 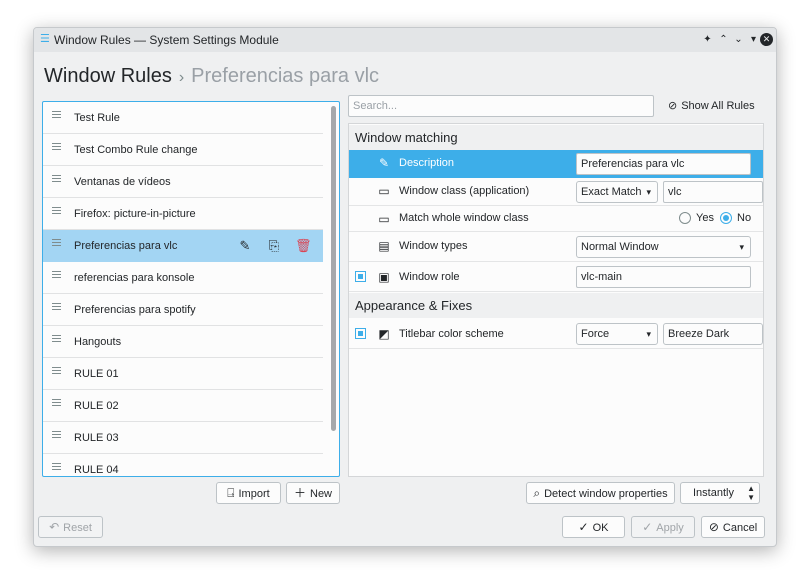 I want to click on list-item: Firefox: picture-in-picture, so click(x=183, y=214).